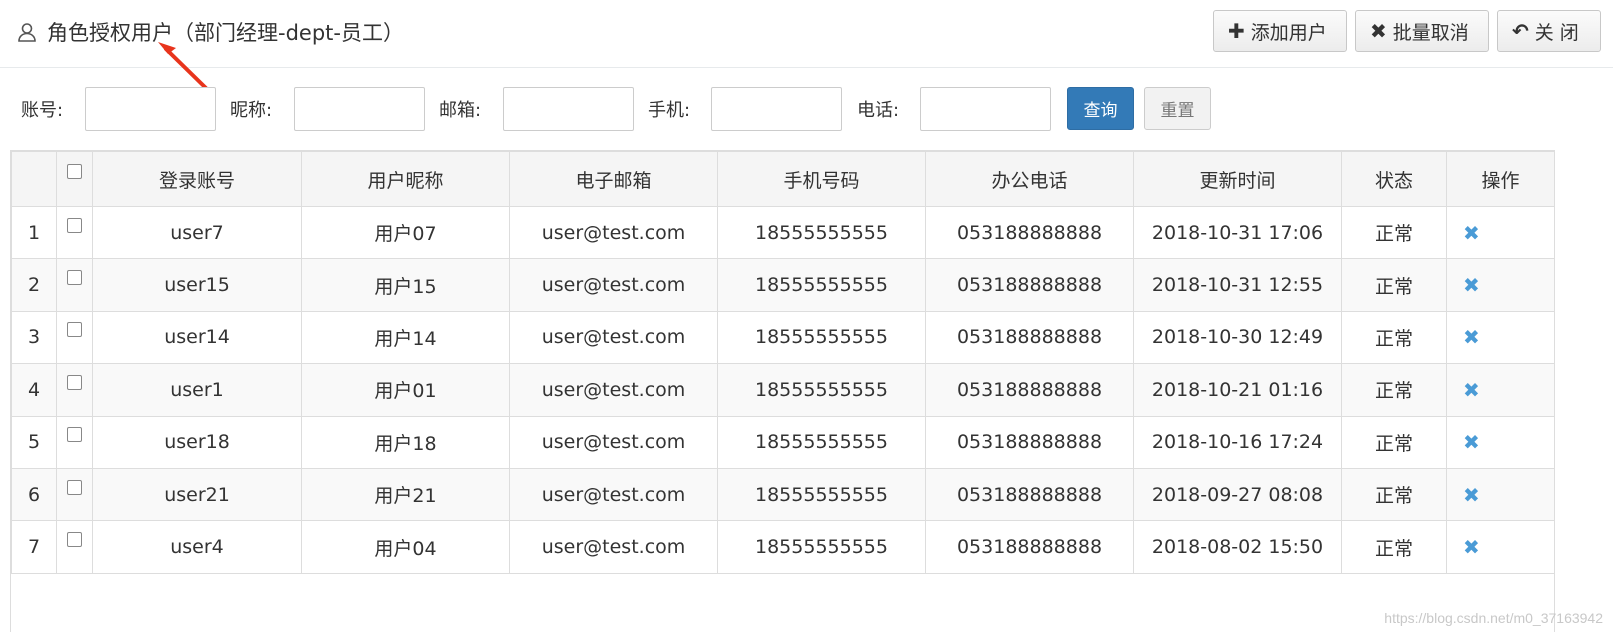 The height and width of the screenshot is (632, 1613). I want to click on close-button: ↶ 关 闭, so click(1549, 31).